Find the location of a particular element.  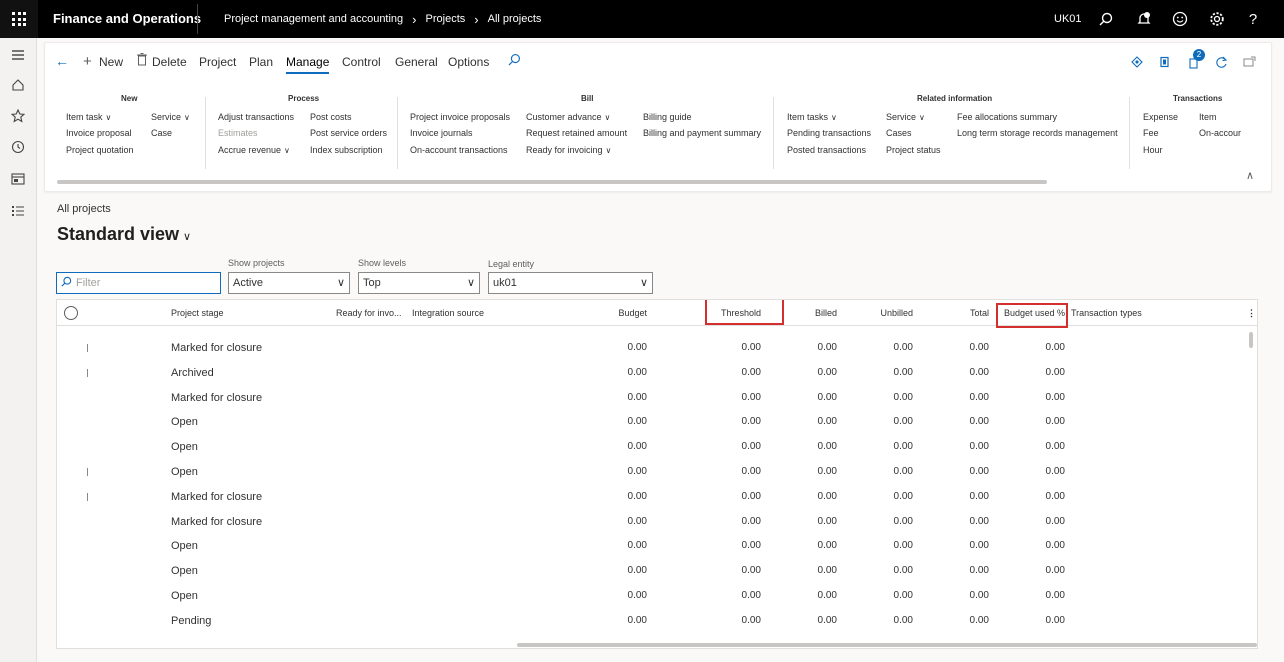

invoice-proposal-button: Invoice proposal is located at coordinates (99, 133).